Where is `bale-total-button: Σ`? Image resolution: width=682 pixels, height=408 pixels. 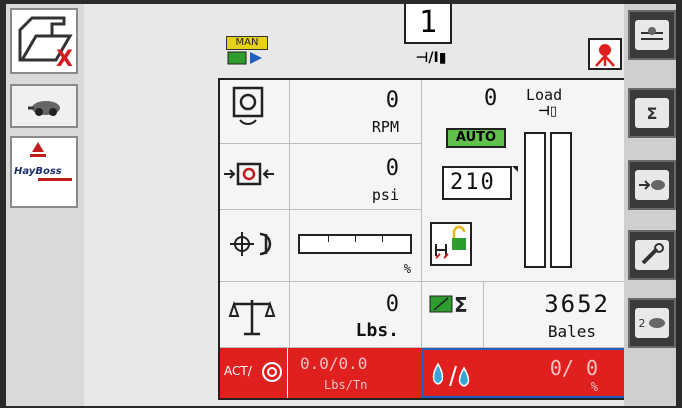
bale-total-button: Σ is located at coordinates (652, 113).